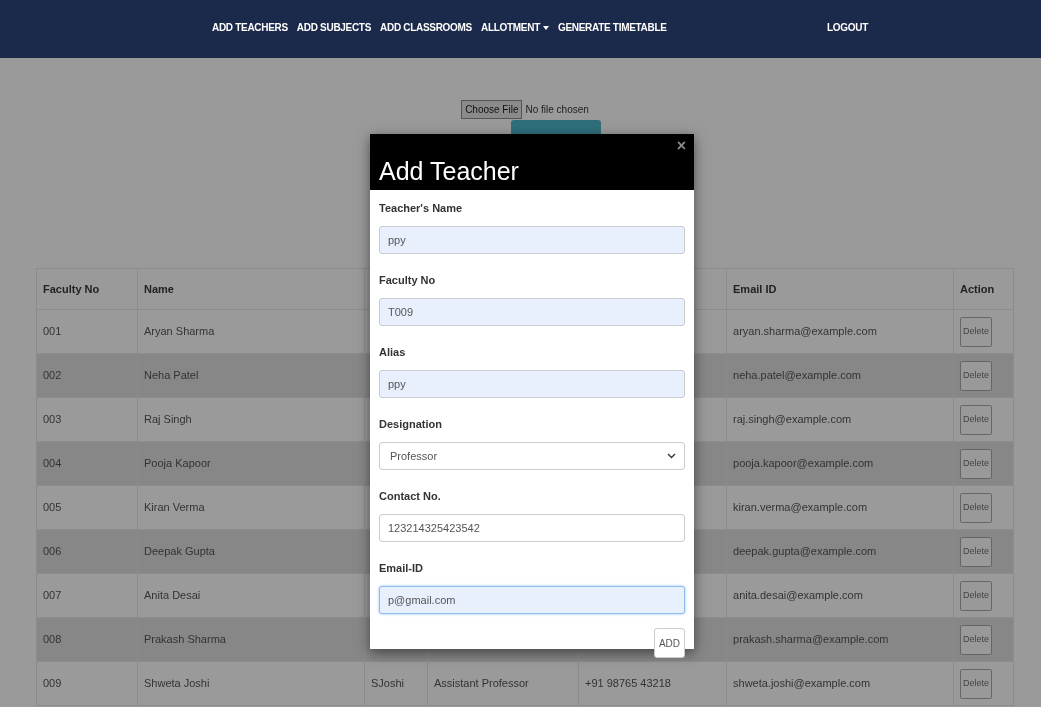  Describe the element at coordinates (396, 683) in the screenshot. I see `table-cell: SJoshi` at that location.